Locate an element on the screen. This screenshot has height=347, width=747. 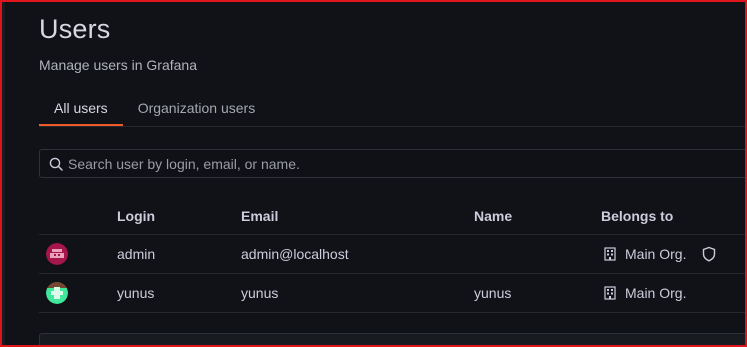
tab-divider is located at coordinates (392, 126).